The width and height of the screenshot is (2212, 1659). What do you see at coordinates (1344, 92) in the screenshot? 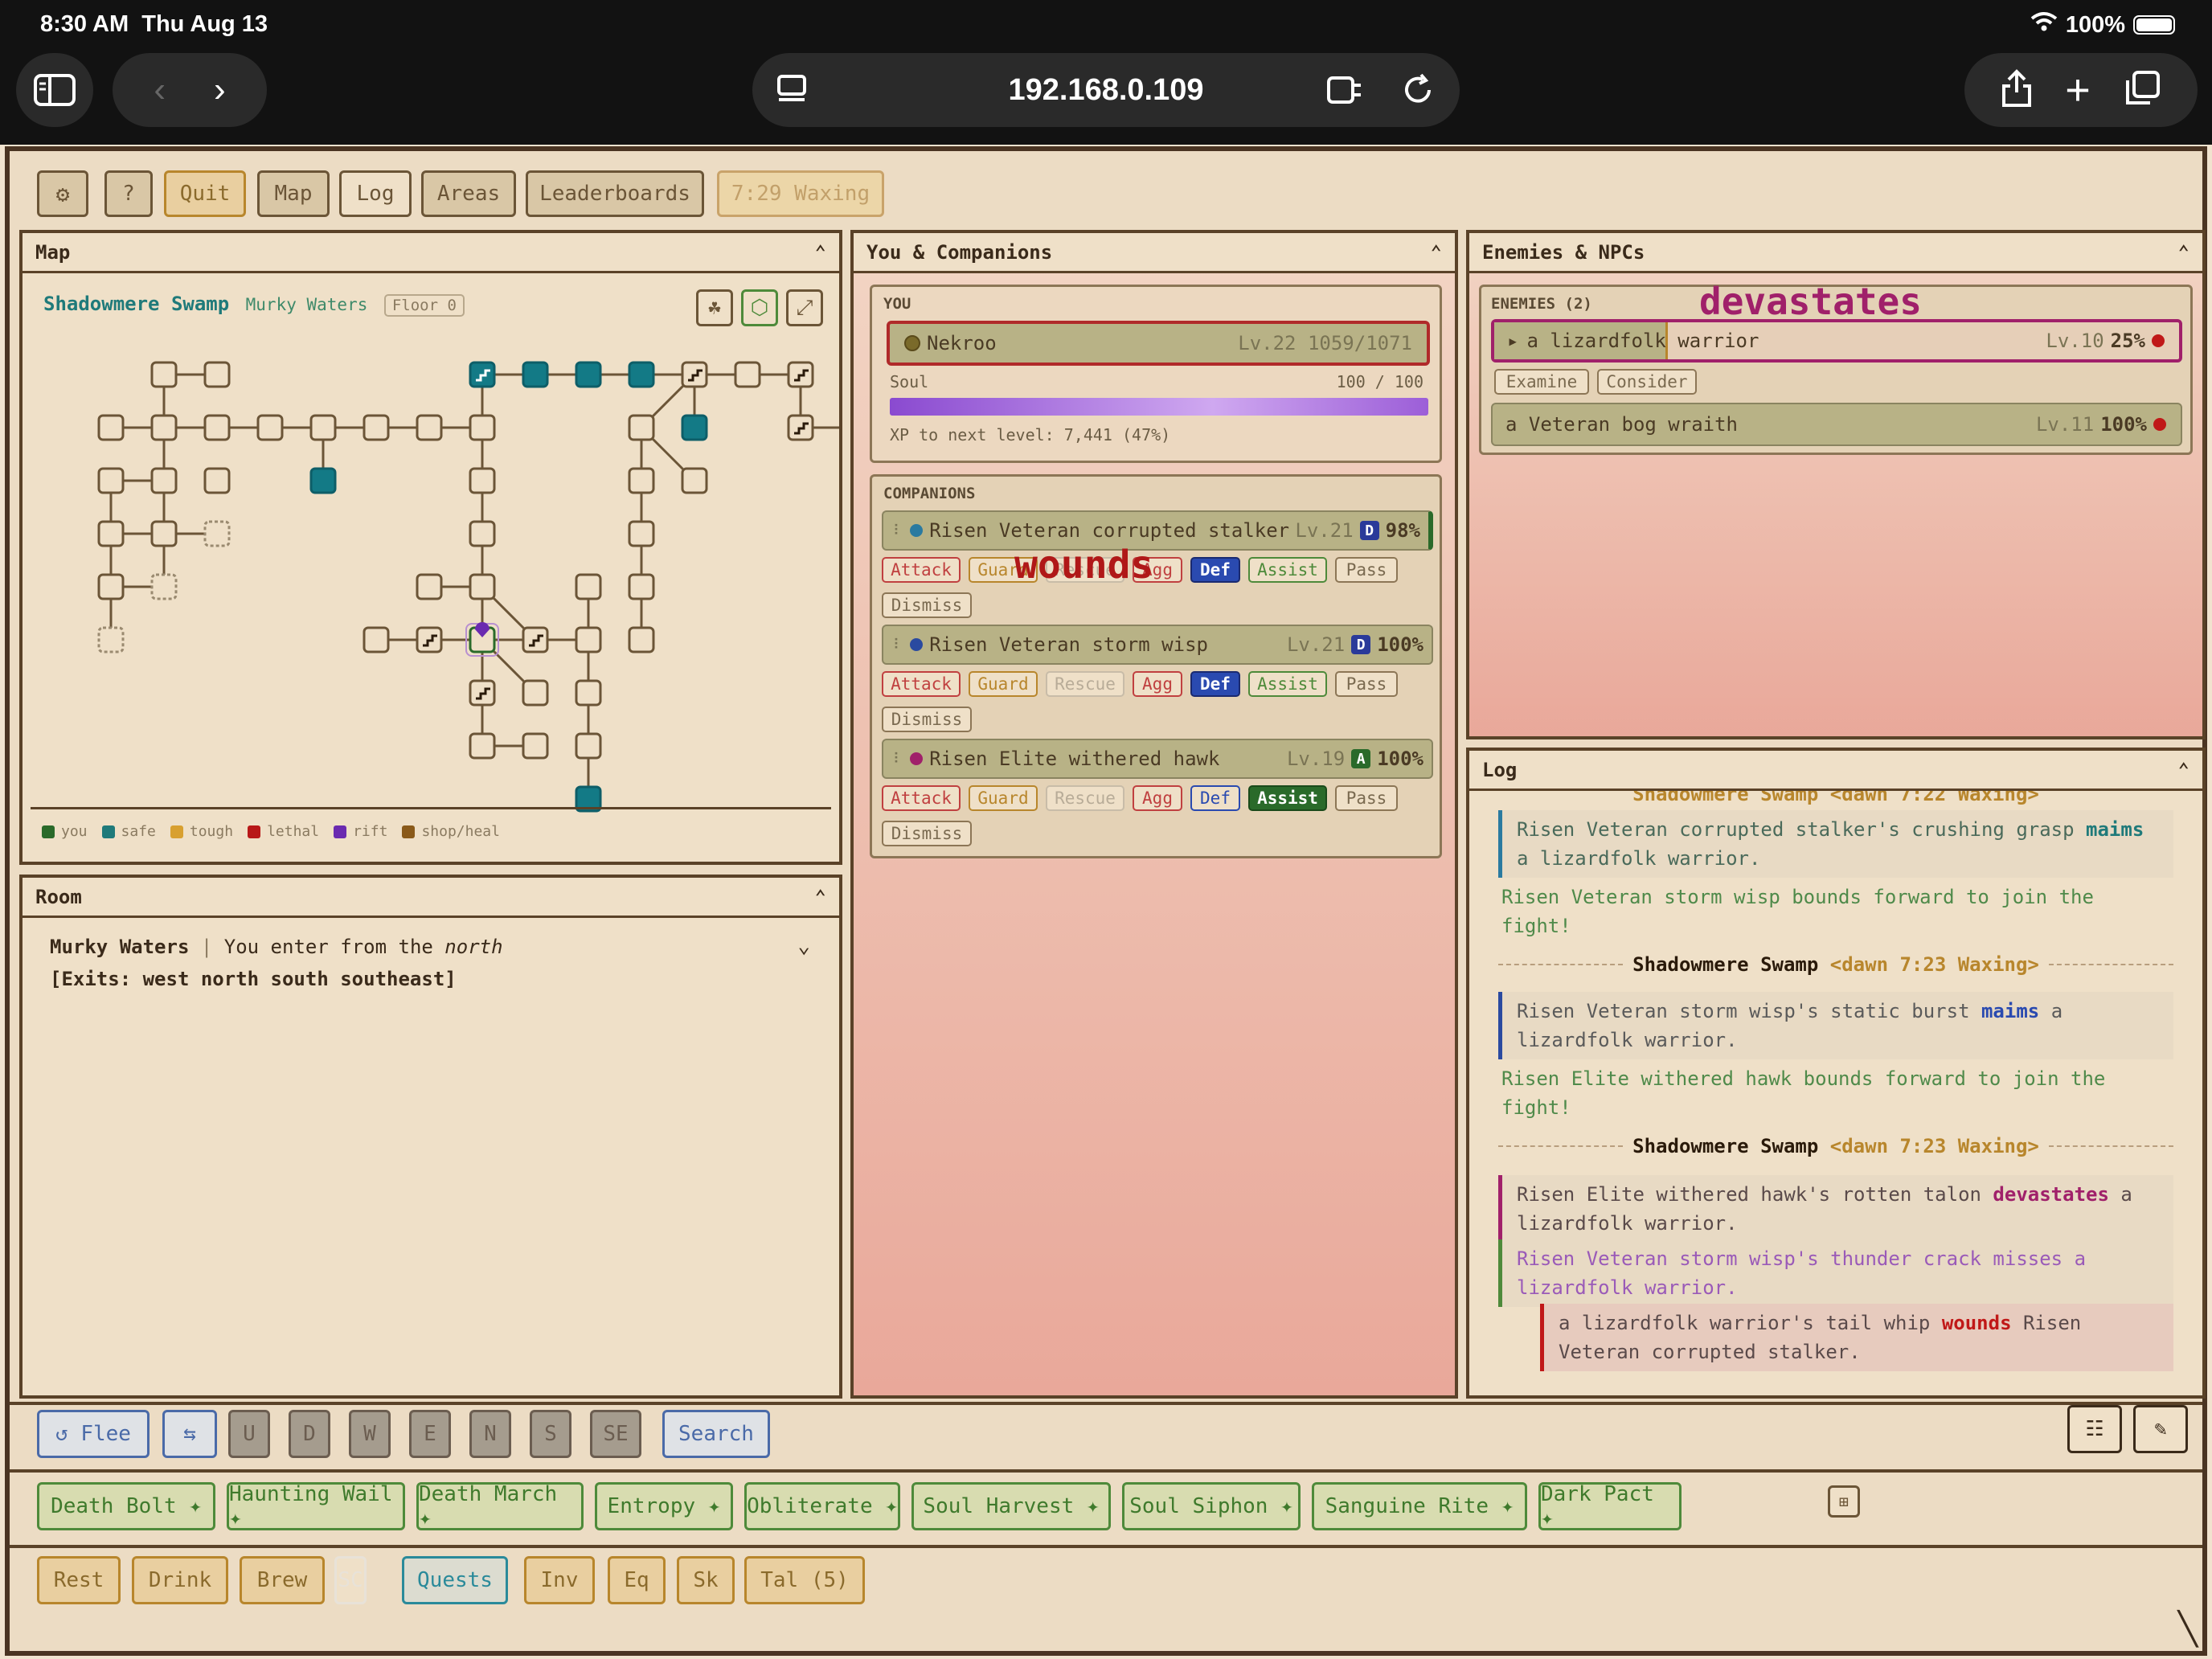
I see `reader-icon` at bounding box center [1344, 92].